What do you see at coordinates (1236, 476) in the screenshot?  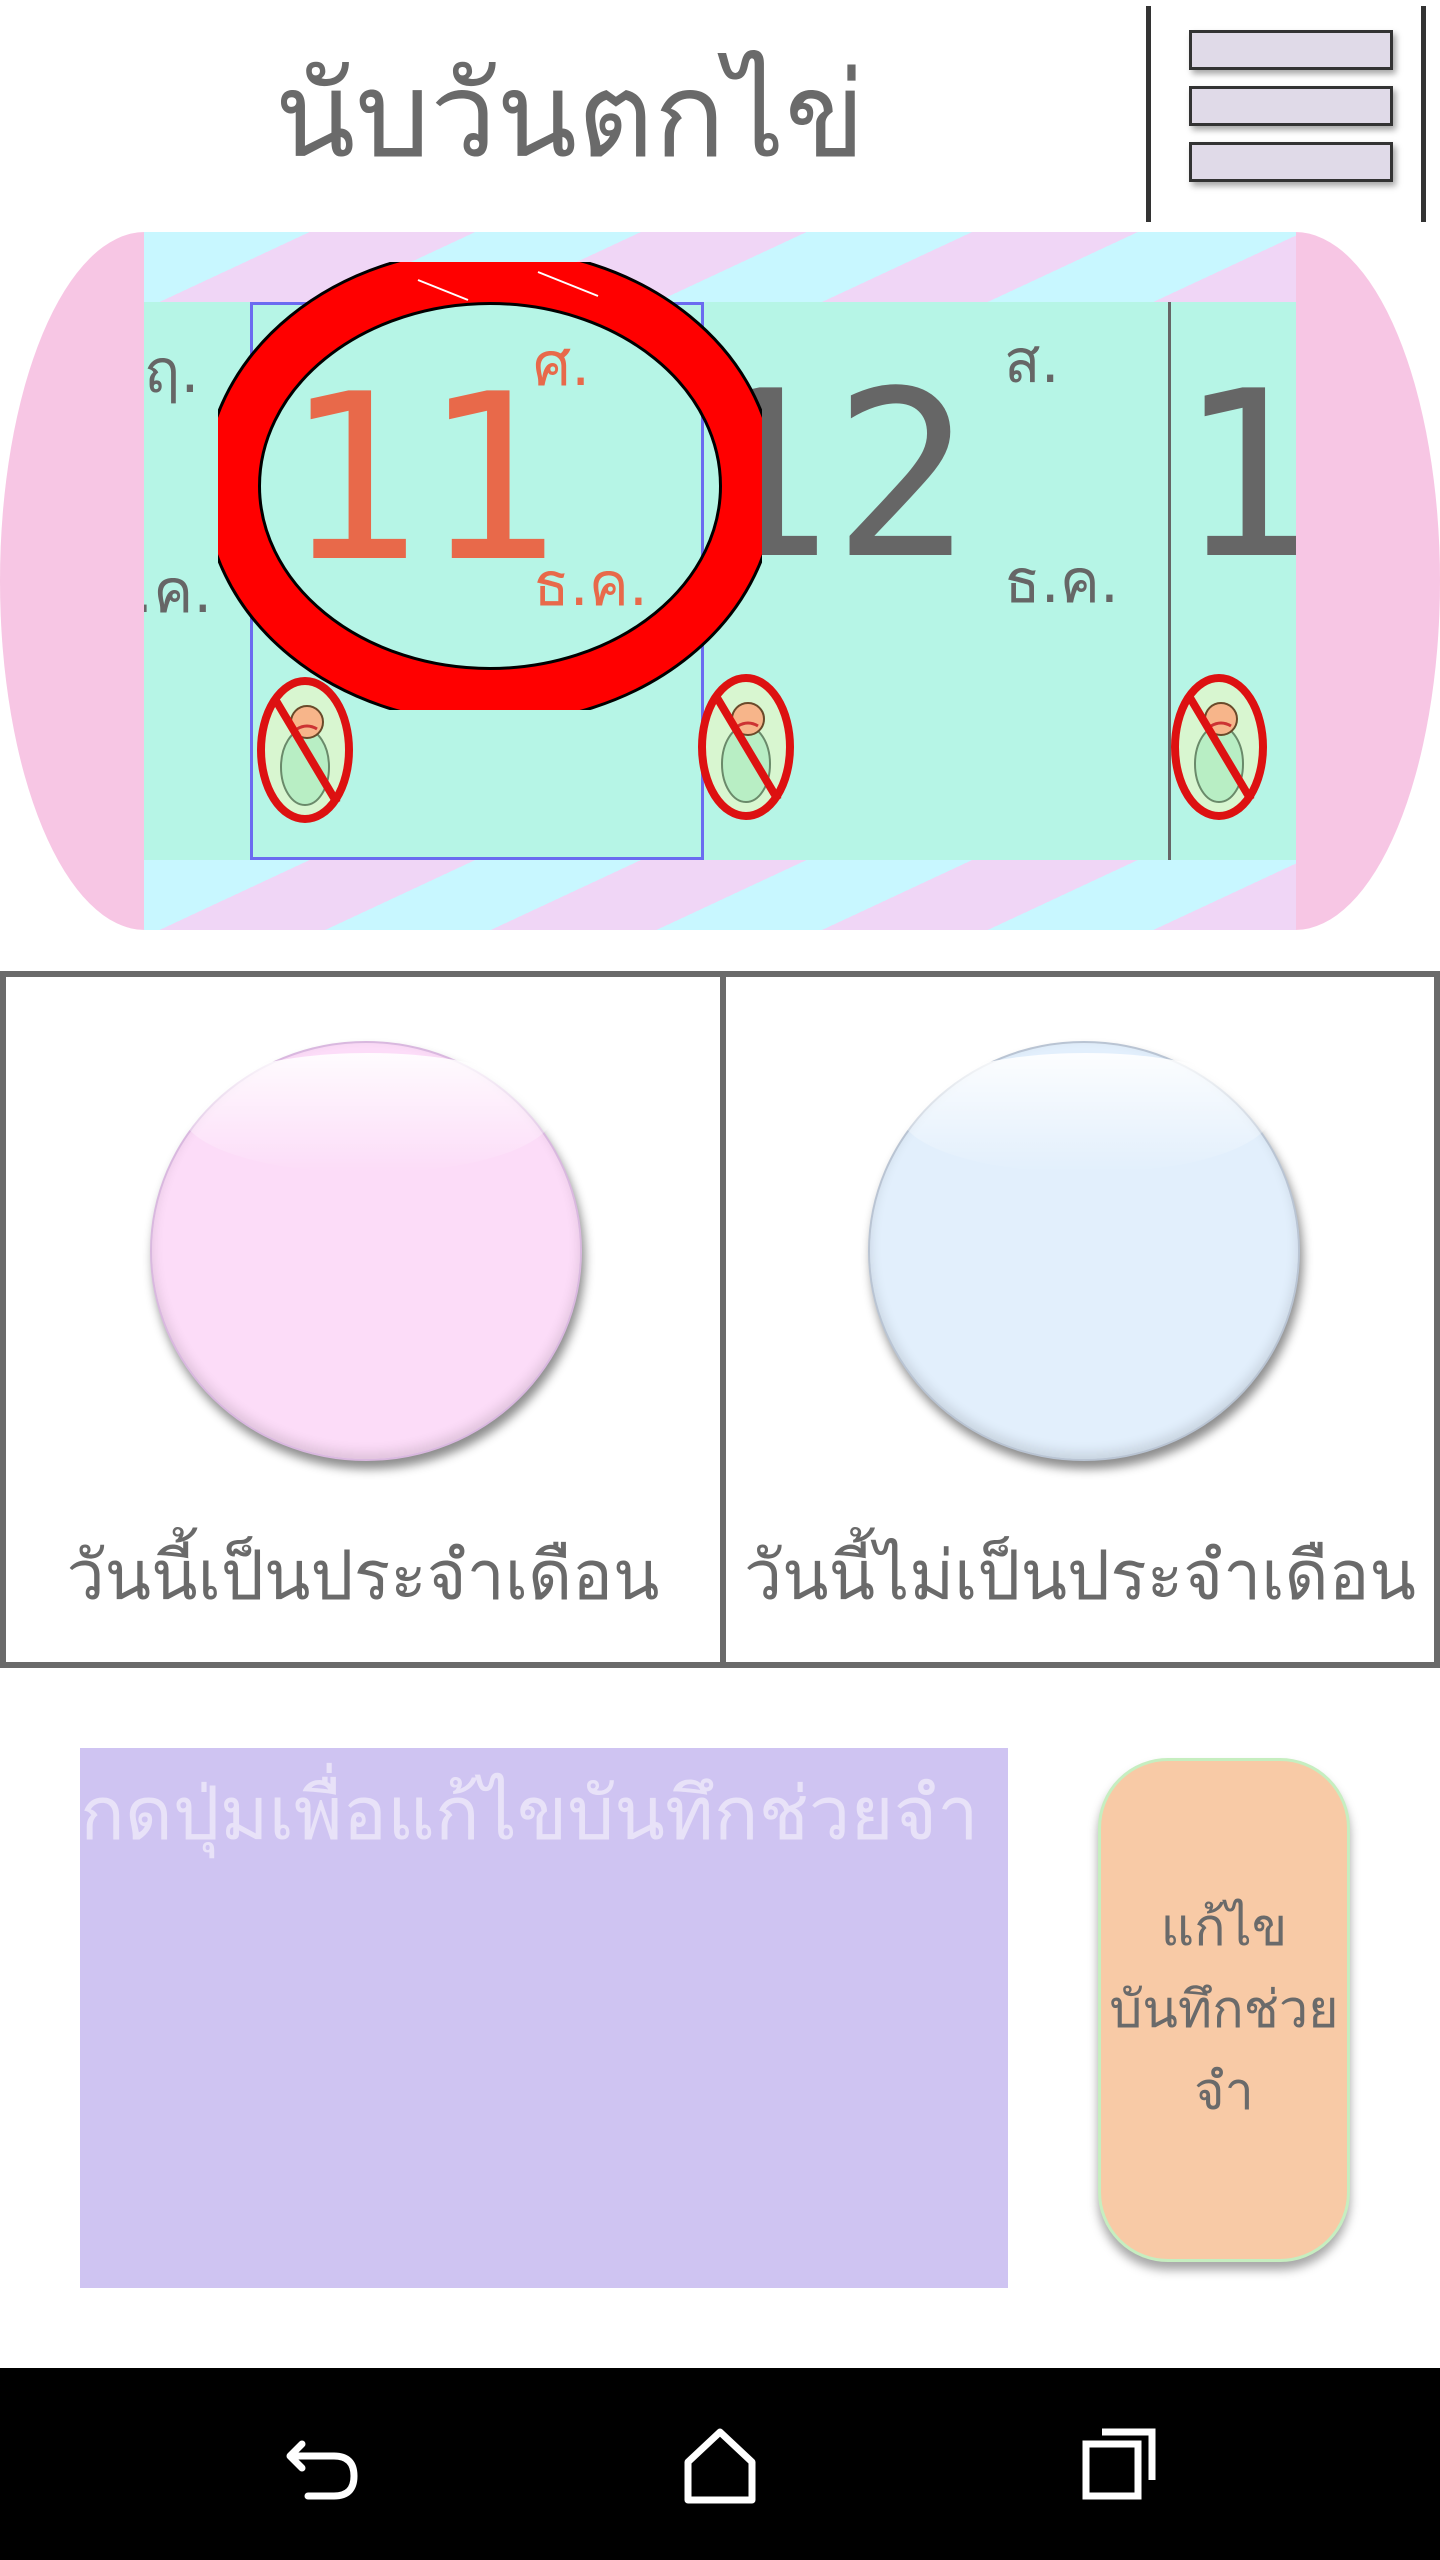 I see `day-number: 1` at bounding box center [1236, 476].